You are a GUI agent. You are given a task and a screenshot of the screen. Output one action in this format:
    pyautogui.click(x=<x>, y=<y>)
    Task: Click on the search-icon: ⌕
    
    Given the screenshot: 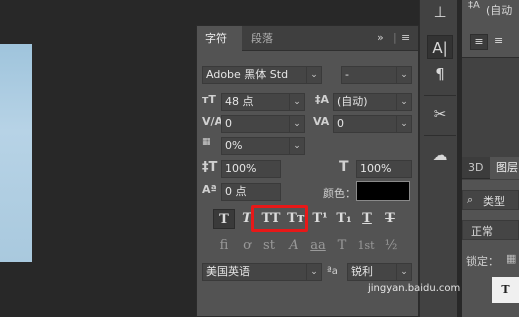 What is the action you would take?
    pyautogui.click(x=470, y=199)
    